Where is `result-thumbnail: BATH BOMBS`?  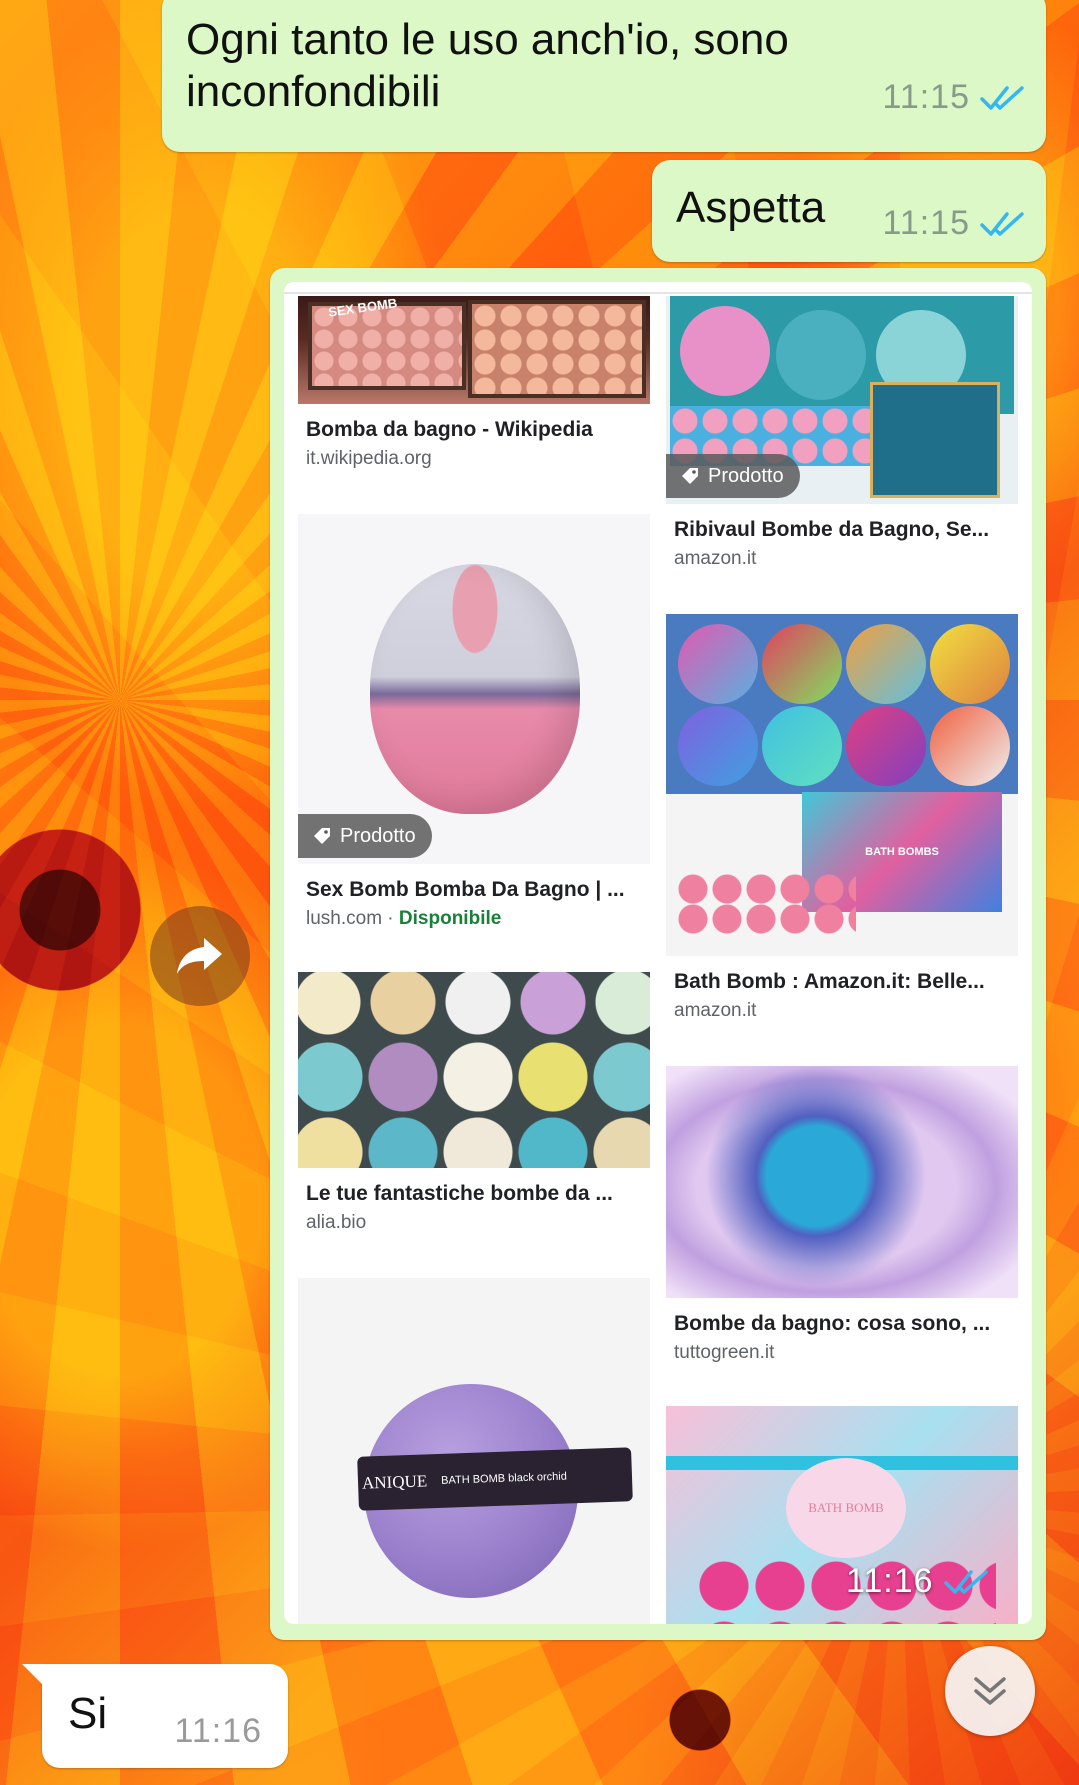 result-thumbnail: BATH BOMBS is located at coordinates (842, 785).